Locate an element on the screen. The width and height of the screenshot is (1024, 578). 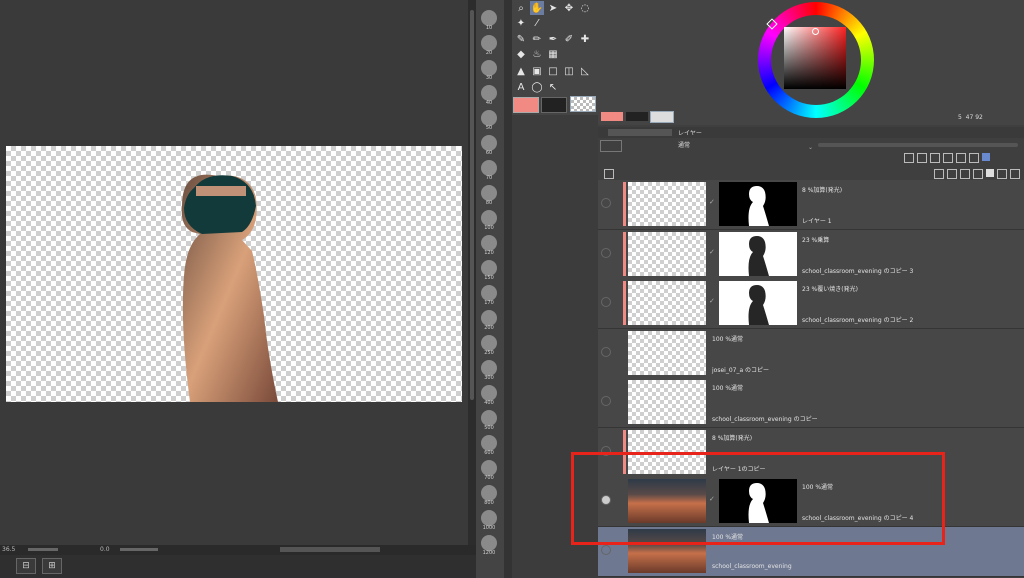
canvas-scroll-thumb is located at coordinates (472, 205).